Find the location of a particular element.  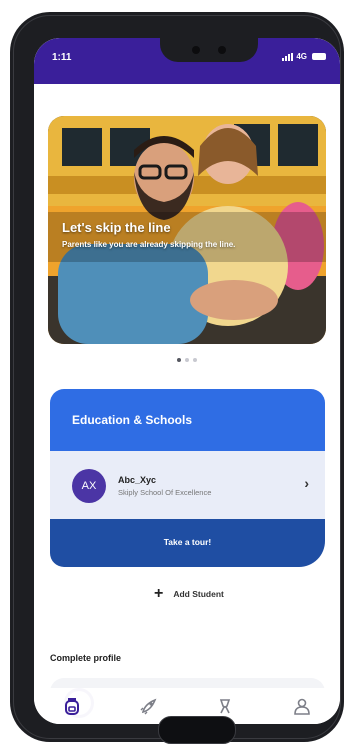

tab-profile is located at coordinates (302, 706).